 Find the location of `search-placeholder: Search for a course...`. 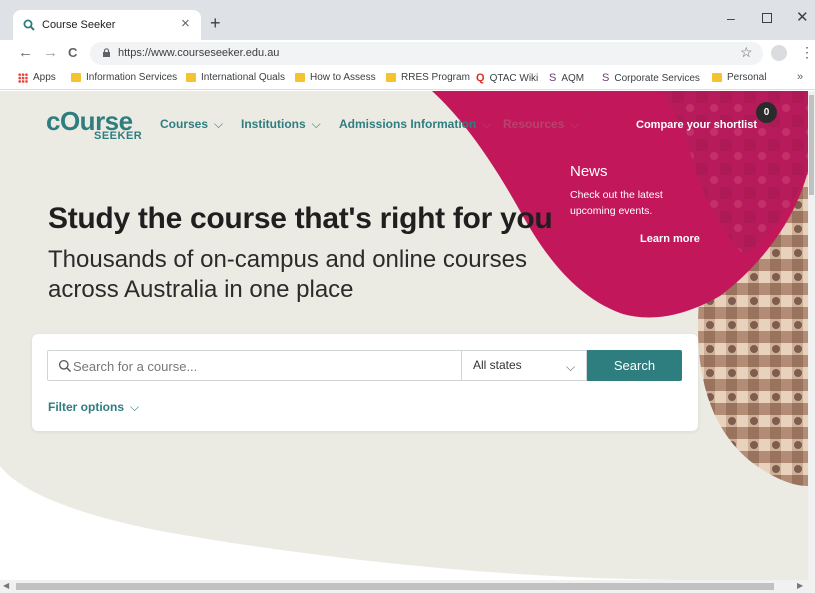

search-placeholder: Search for a course... is located at coordinates (135, 366).